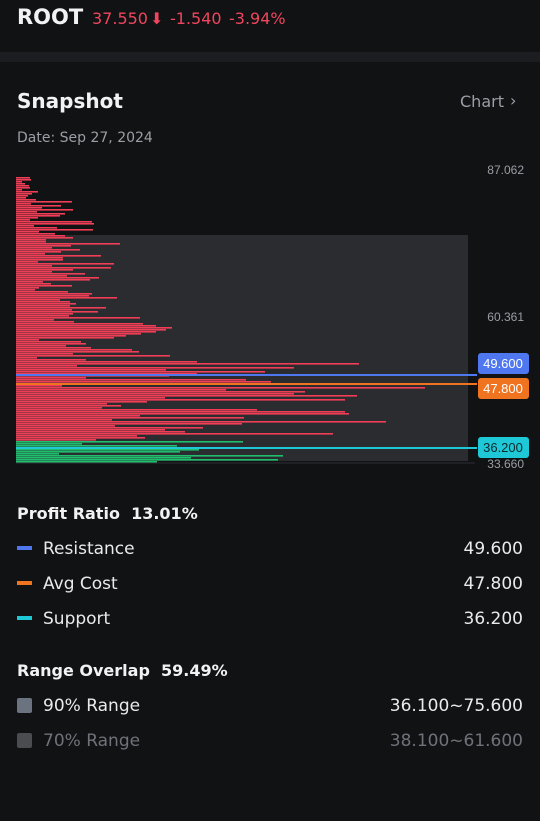 The height and width of the screenshot is (821, 540). What do you see at coordinates (83, 670) in the screenshot?
I see `range-overlap-label: Range Overlap` at bounding box center [83, 670].